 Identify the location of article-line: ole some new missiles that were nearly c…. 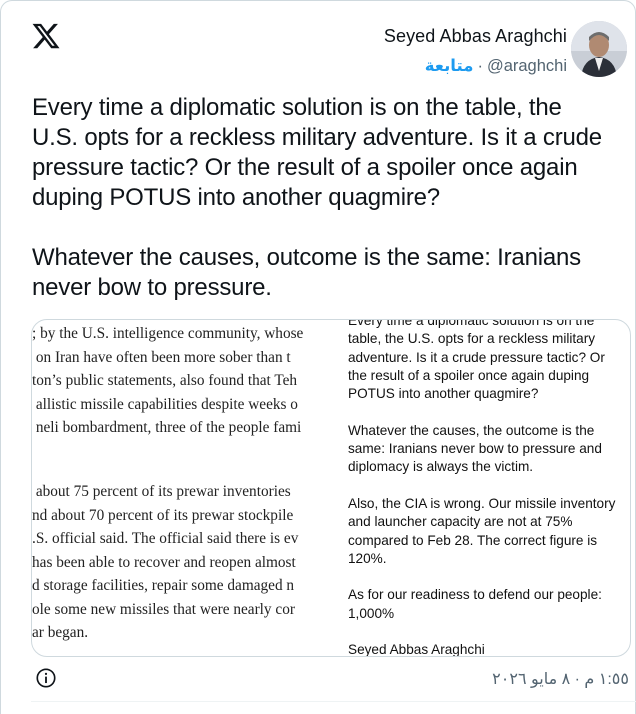
(163, 609).